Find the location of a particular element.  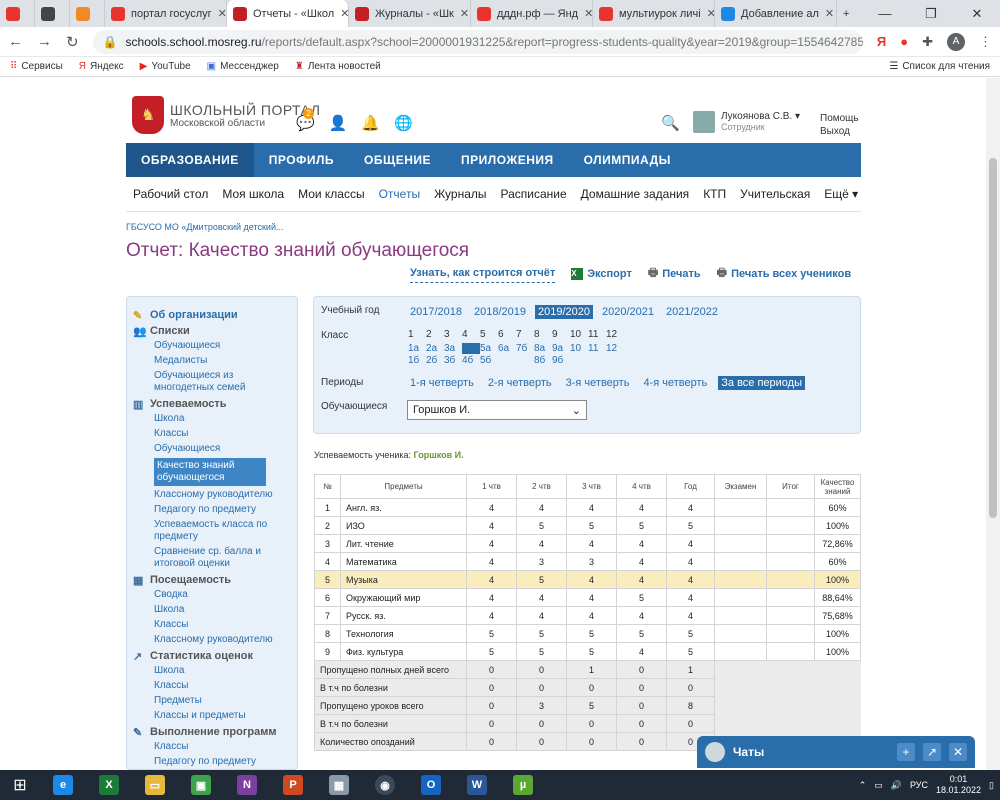

sub-nav-item: Расписание is located at coordinates (534, 194).